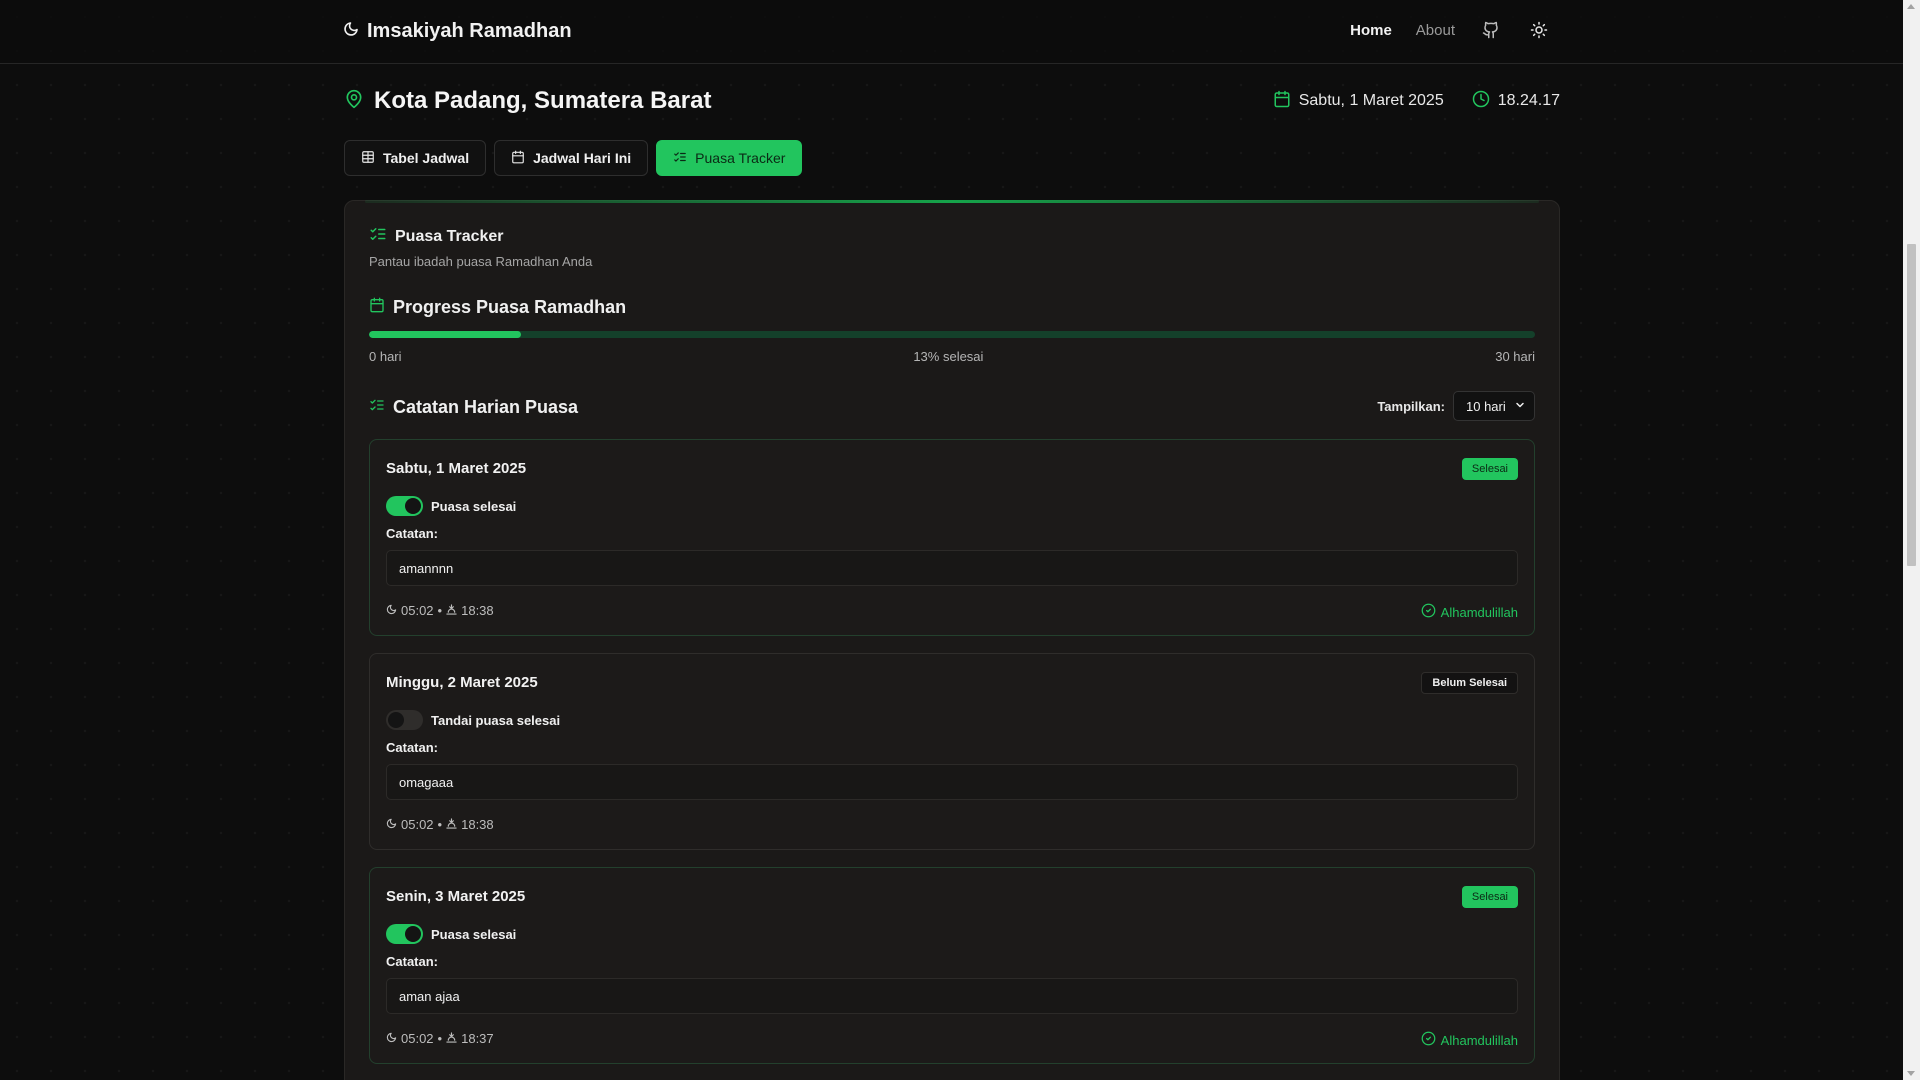 Image resolution: width=1920 pixels, height=1080 pixels. I want to click on current-date: Sabtu, 1 Maret 2025, so click(1371, 100).